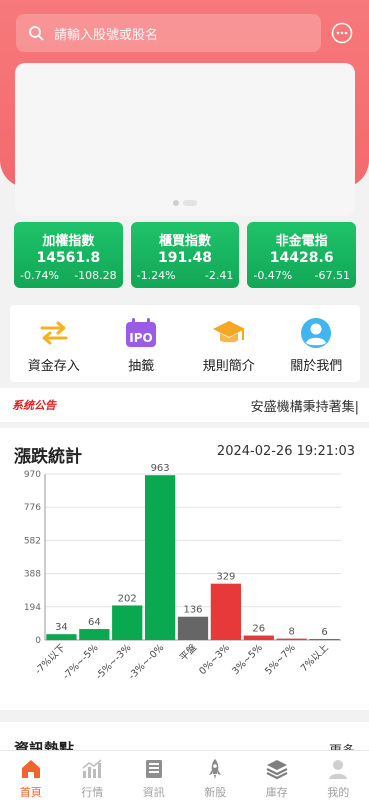 The width and height of the screenshot is (369, 800). I want to click on index-card-otc: 櫃買指數 191.48 -1.24% -2.41, so click(185, 255).